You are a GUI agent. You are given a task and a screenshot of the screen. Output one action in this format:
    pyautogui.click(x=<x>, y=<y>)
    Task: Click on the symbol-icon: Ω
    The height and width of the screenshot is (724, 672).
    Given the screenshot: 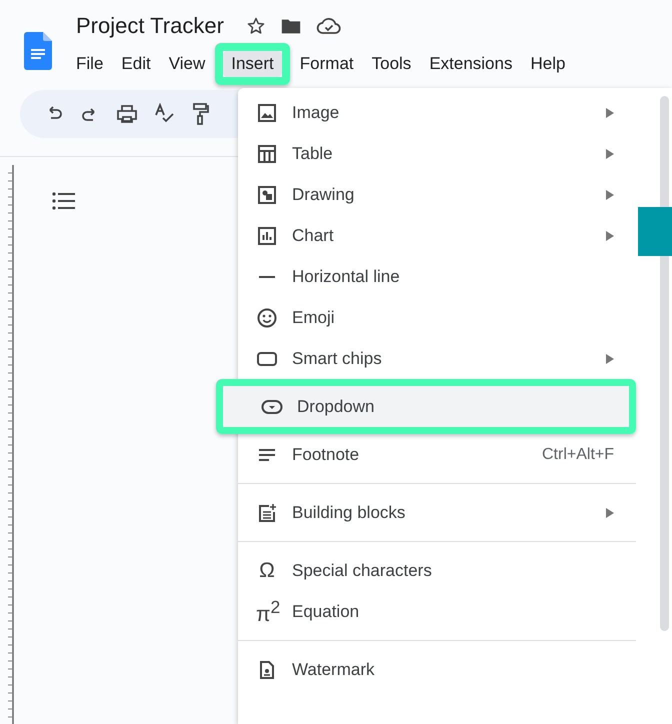 What is the action you would take?
    pyautogui.click(x=267, y=570)
    